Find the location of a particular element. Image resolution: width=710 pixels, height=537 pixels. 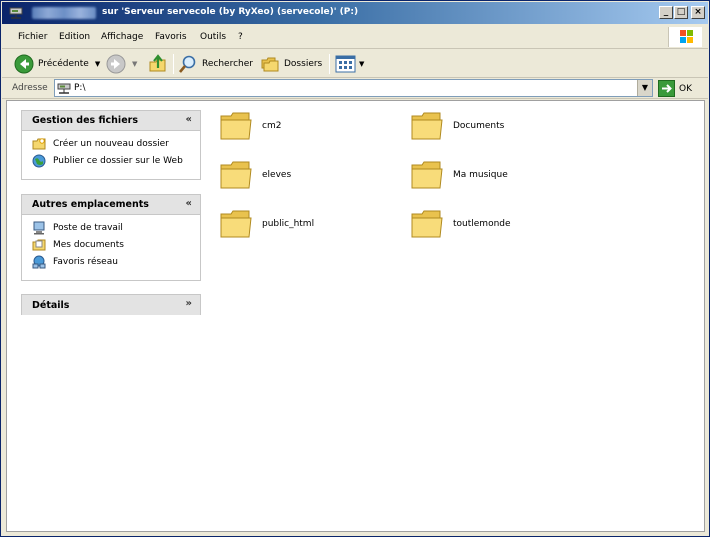

address-value: P:\ is located at coordinates (80, 88).